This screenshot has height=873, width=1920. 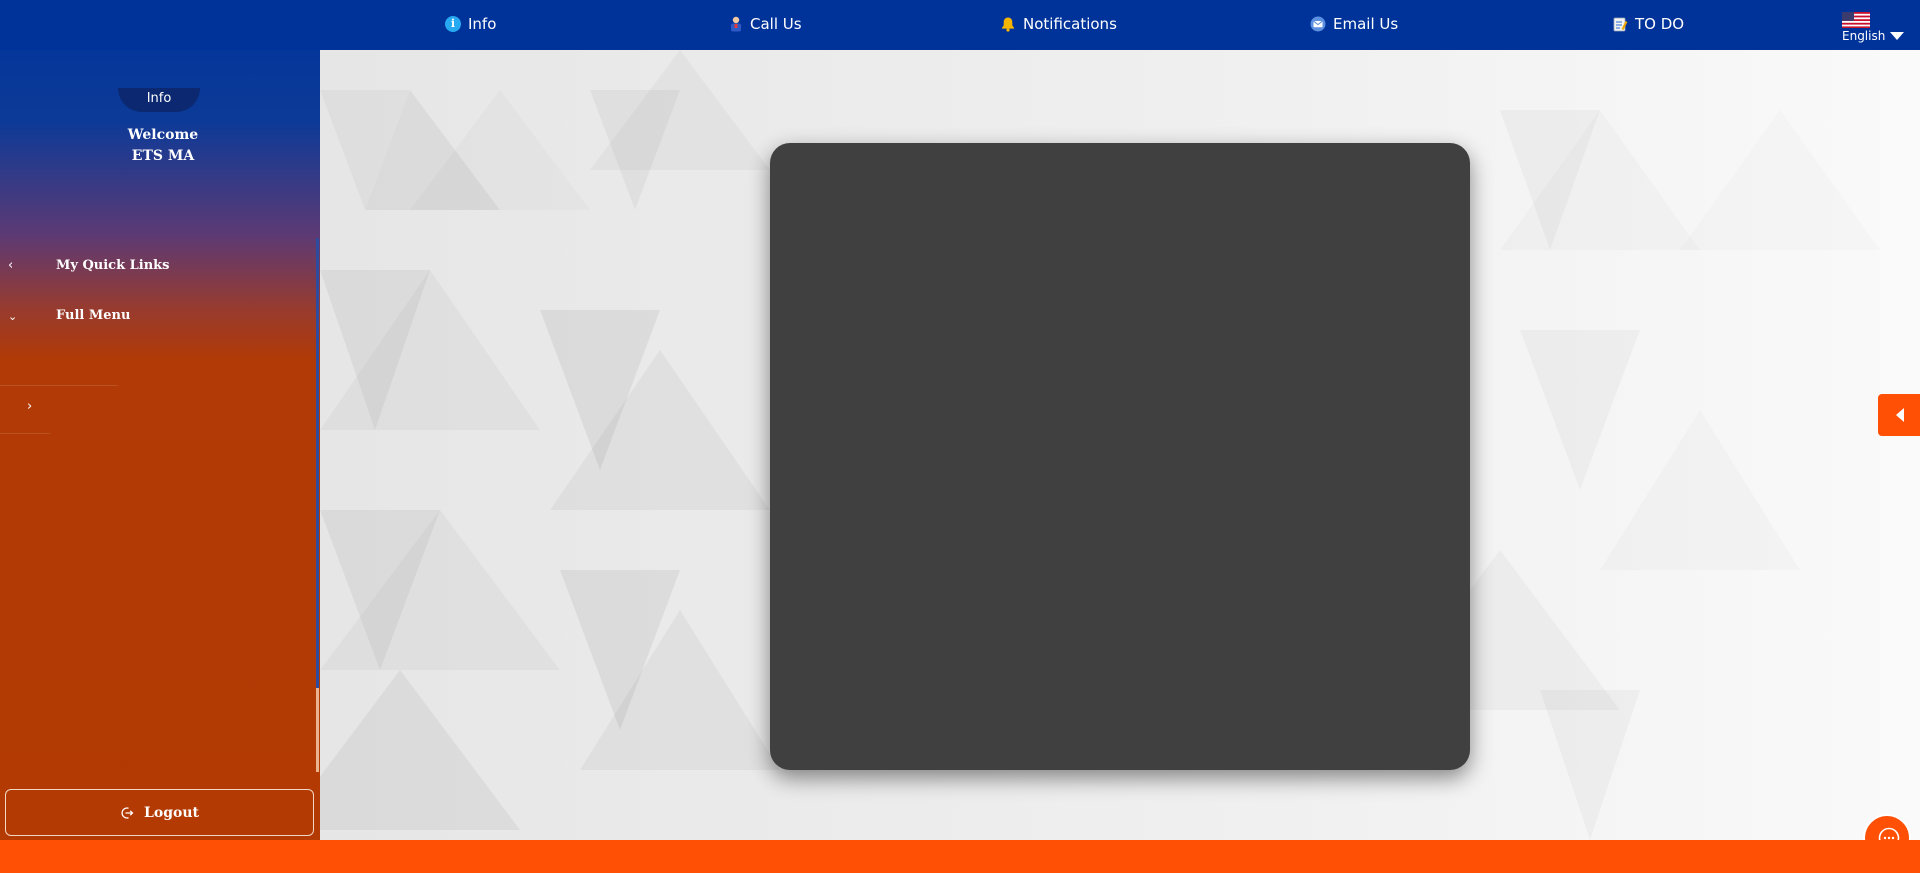 What do you see at coordinates (1856, 20) in the screenshot?
I see `us-flag-icon` at bounding box center [1856, 20].